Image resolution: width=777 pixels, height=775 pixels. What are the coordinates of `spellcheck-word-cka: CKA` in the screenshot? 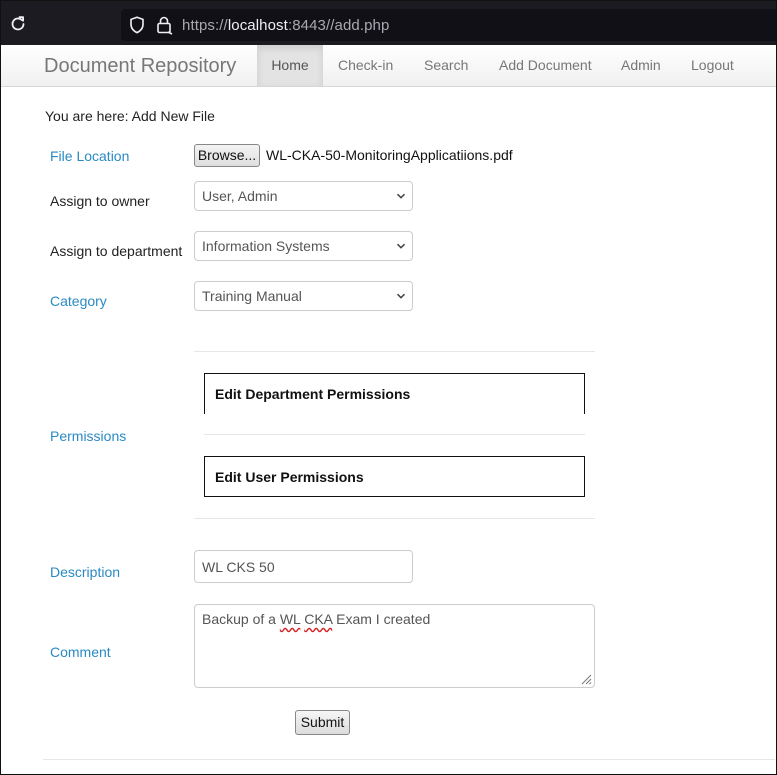 It's located at (318, 619).